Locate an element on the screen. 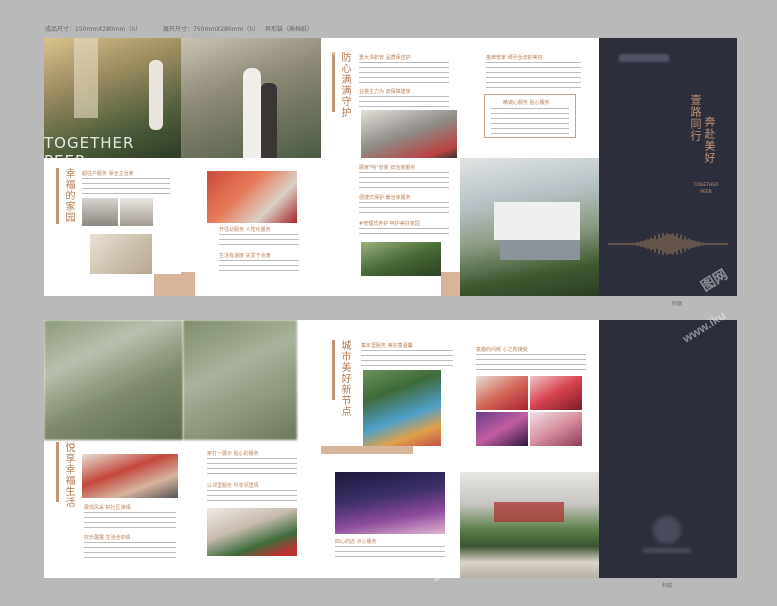 The width and height of the screenshot is (777, 606). spec-paper: 异形装（高档纸） is located at coordinates (289, 29).